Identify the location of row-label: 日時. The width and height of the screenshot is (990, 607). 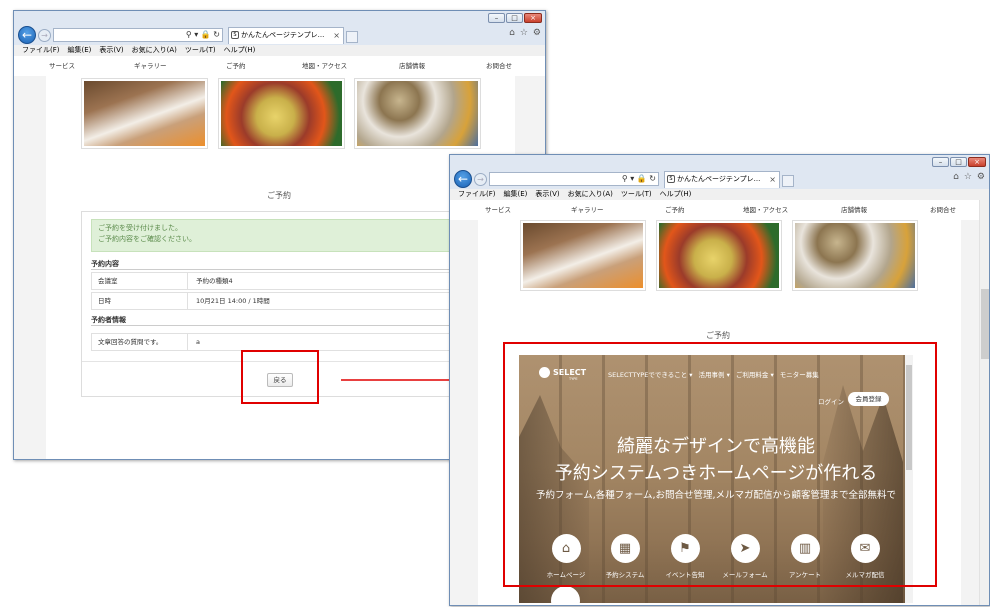
(140, 301).